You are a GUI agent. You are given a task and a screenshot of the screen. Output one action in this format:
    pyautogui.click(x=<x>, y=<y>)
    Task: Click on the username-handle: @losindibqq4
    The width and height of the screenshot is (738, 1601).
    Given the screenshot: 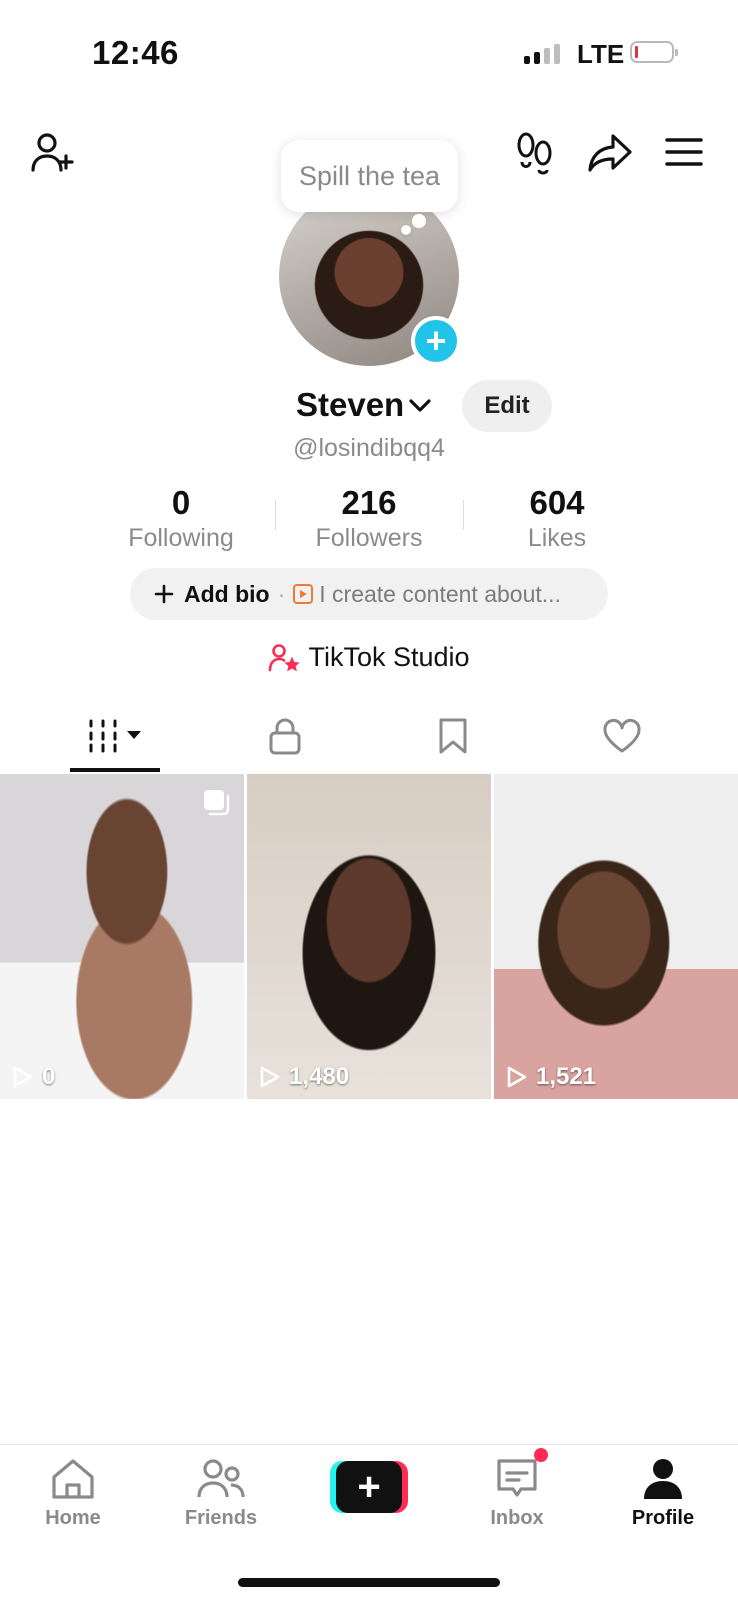 What is the action you would take?
    pyautogui.click(x=369, y=448)
    